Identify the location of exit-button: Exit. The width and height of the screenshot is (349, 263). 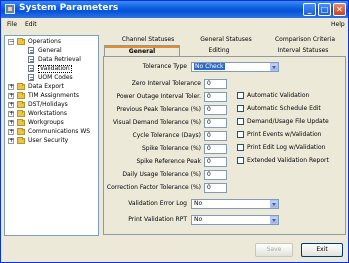
(322, 250).